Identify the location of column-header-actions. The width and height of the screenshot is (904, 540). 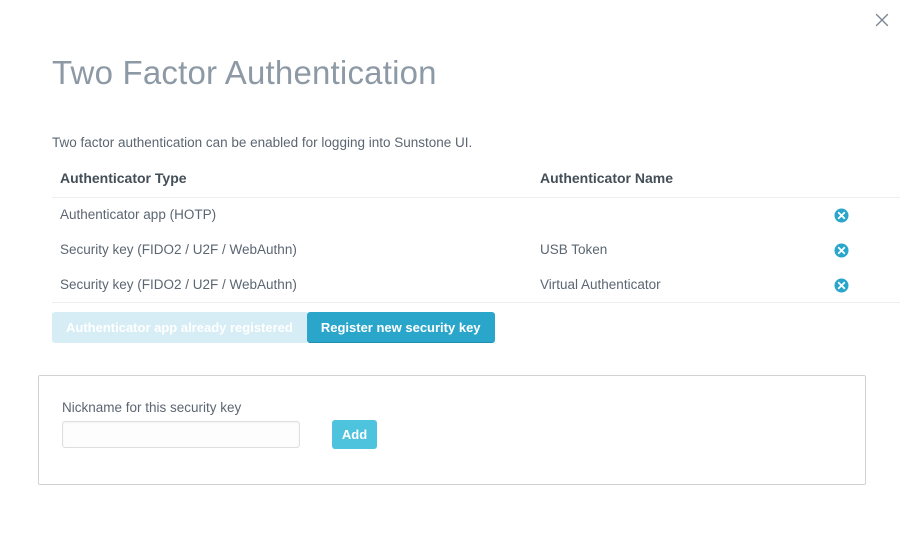
(867, 184).